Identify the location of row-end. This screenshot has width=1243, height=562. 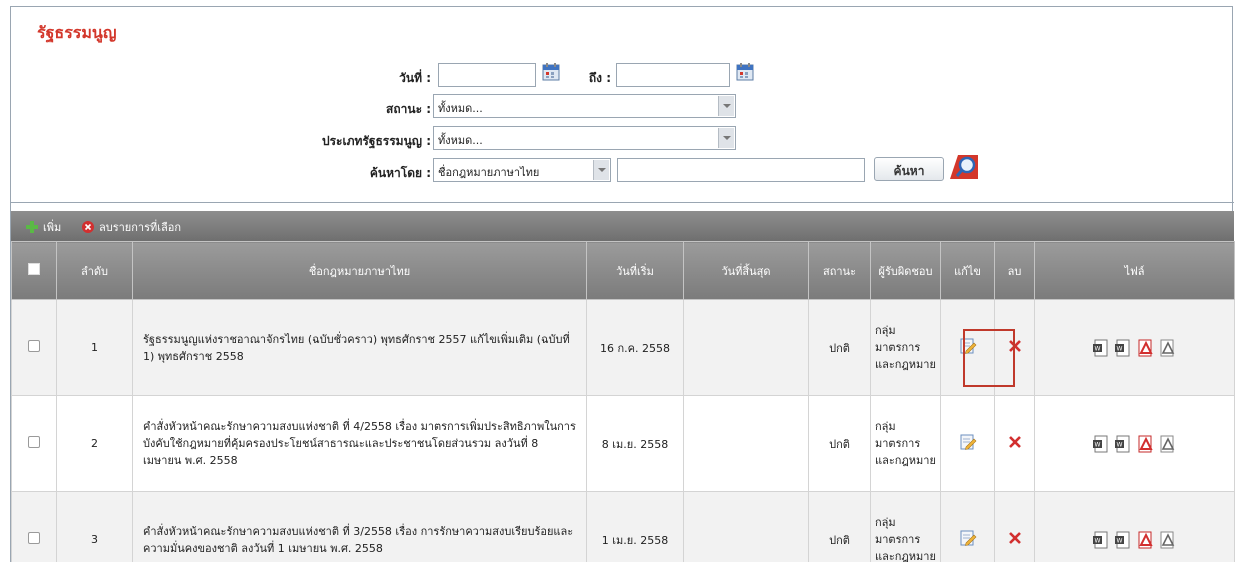
(746, 443).